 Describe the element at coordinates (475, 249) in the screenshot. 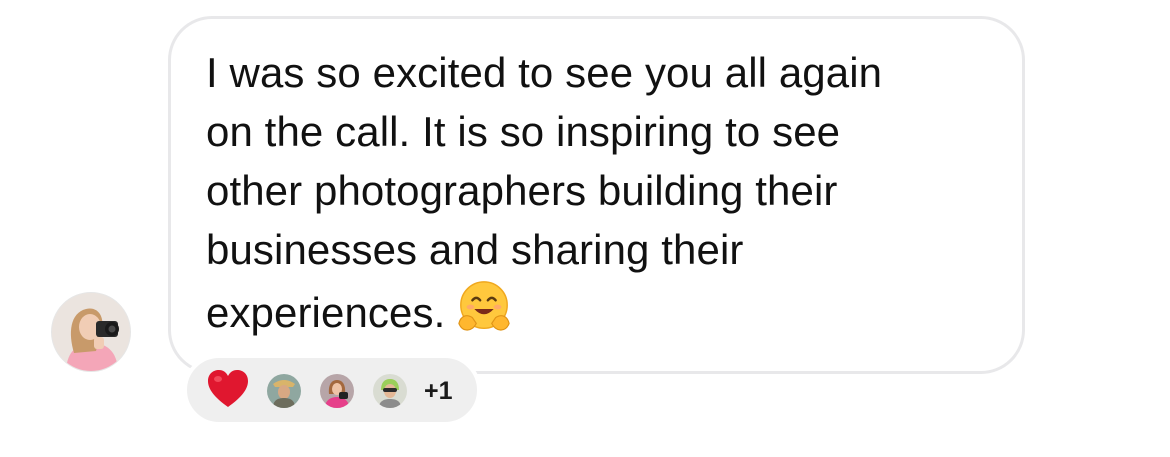

I see `message-line: businesses and sharing their` at that location.